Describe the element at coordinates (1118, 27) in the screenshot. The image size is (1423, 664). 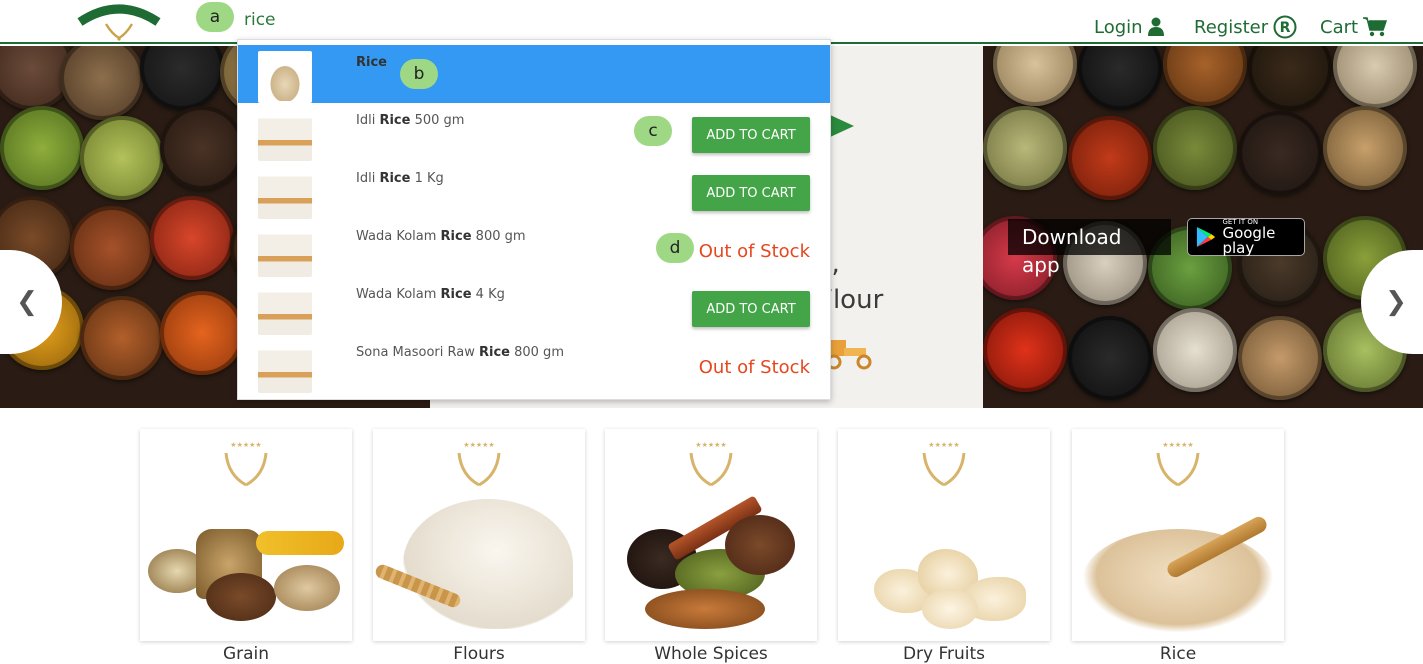
I see `login-label: Login` at that location.